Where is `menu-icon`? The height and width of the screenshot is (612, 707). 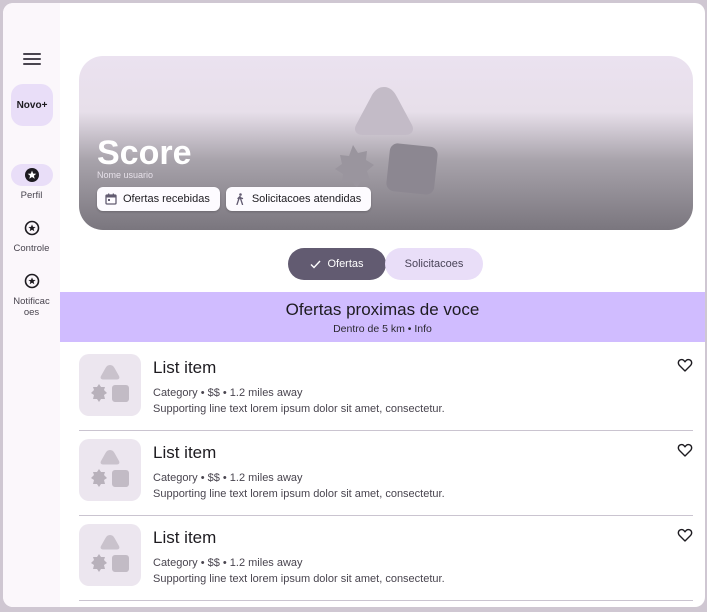
menu-icon is located at coordinates (32, 59).